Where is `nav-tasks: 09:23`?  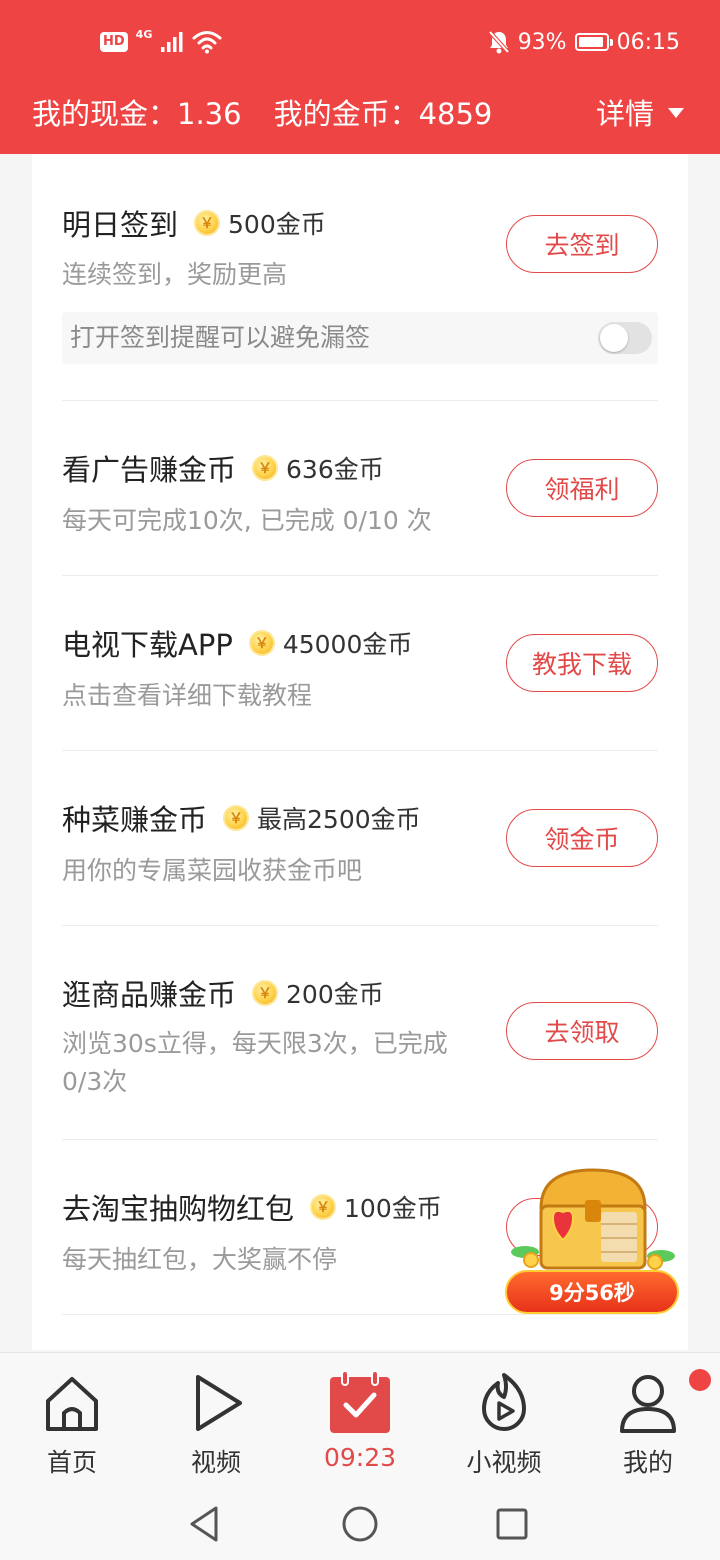 nav-tasks: 09:23 is located at coordinates (360, 1426).